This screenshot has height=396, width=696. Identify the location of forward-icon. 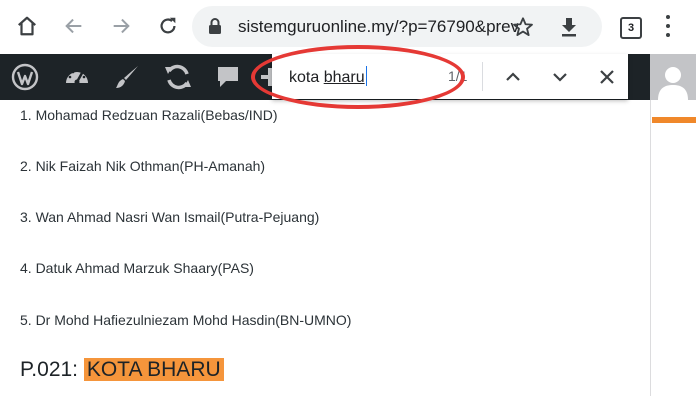
(121, 26).